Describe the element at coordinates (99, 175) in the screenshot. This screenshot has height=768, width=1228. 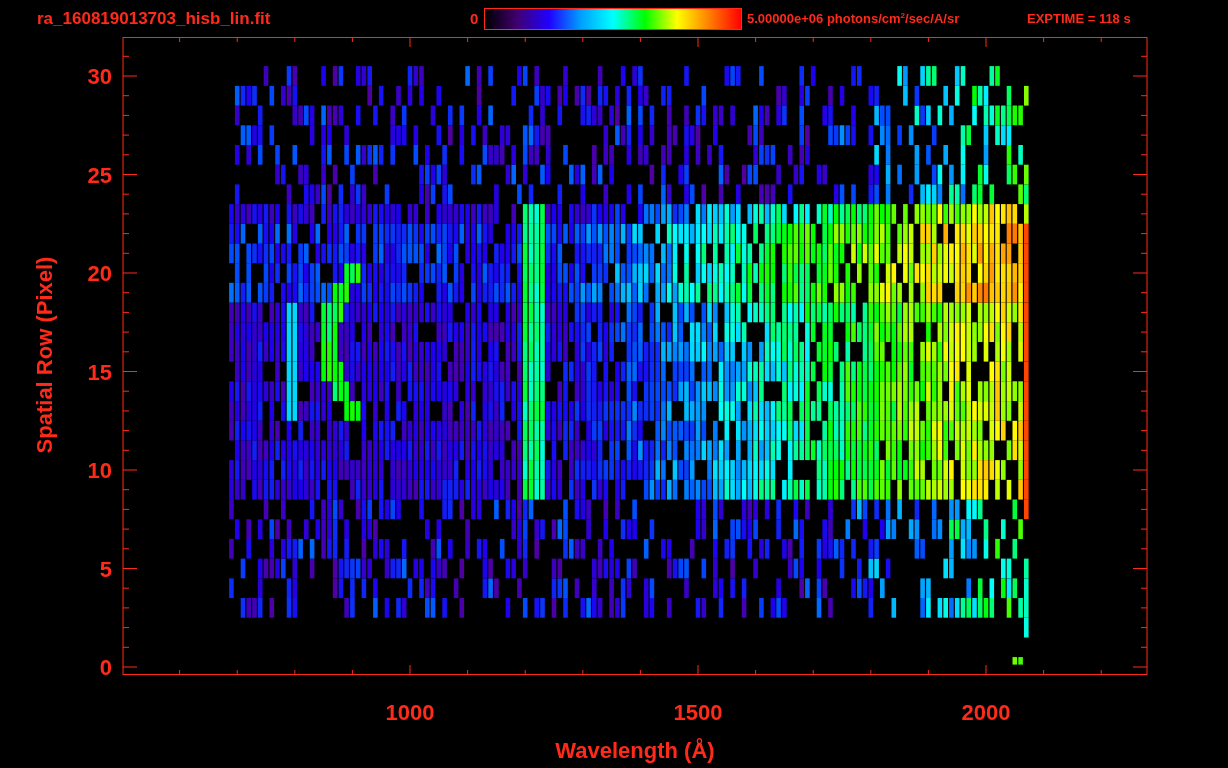
I see `y-tick-label: 25` at that location.